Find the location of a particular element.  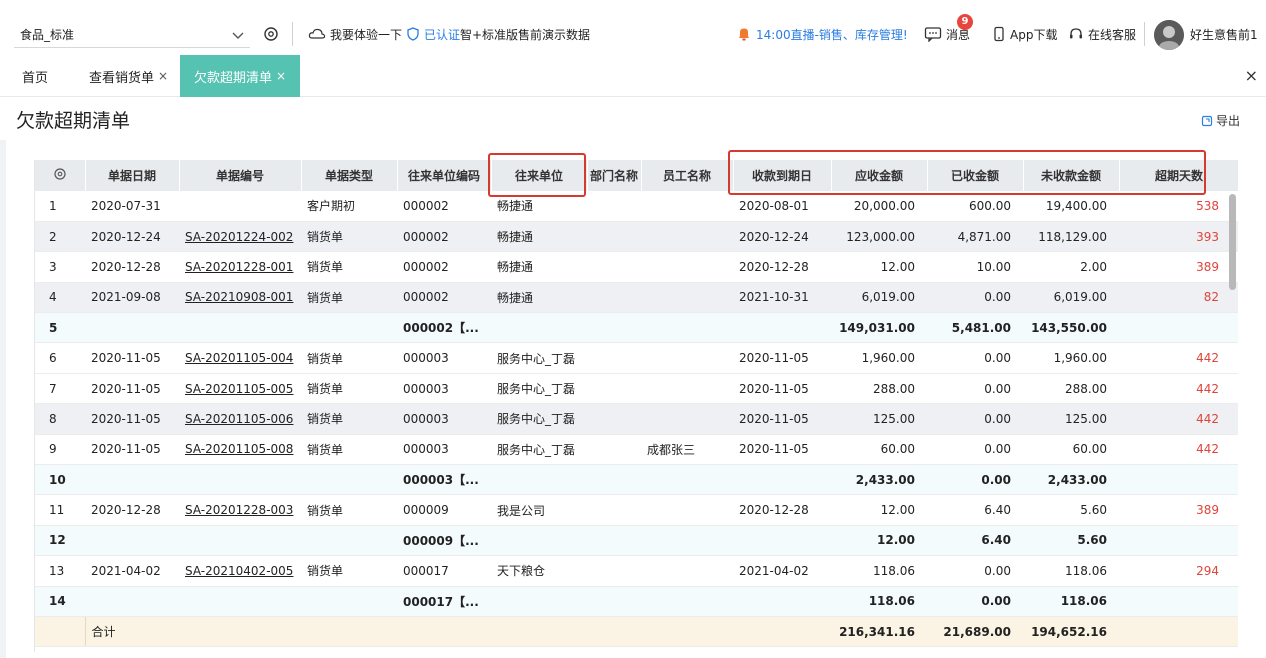

cell-code: SA-20201105-004 is located at coordinates (240, 358).